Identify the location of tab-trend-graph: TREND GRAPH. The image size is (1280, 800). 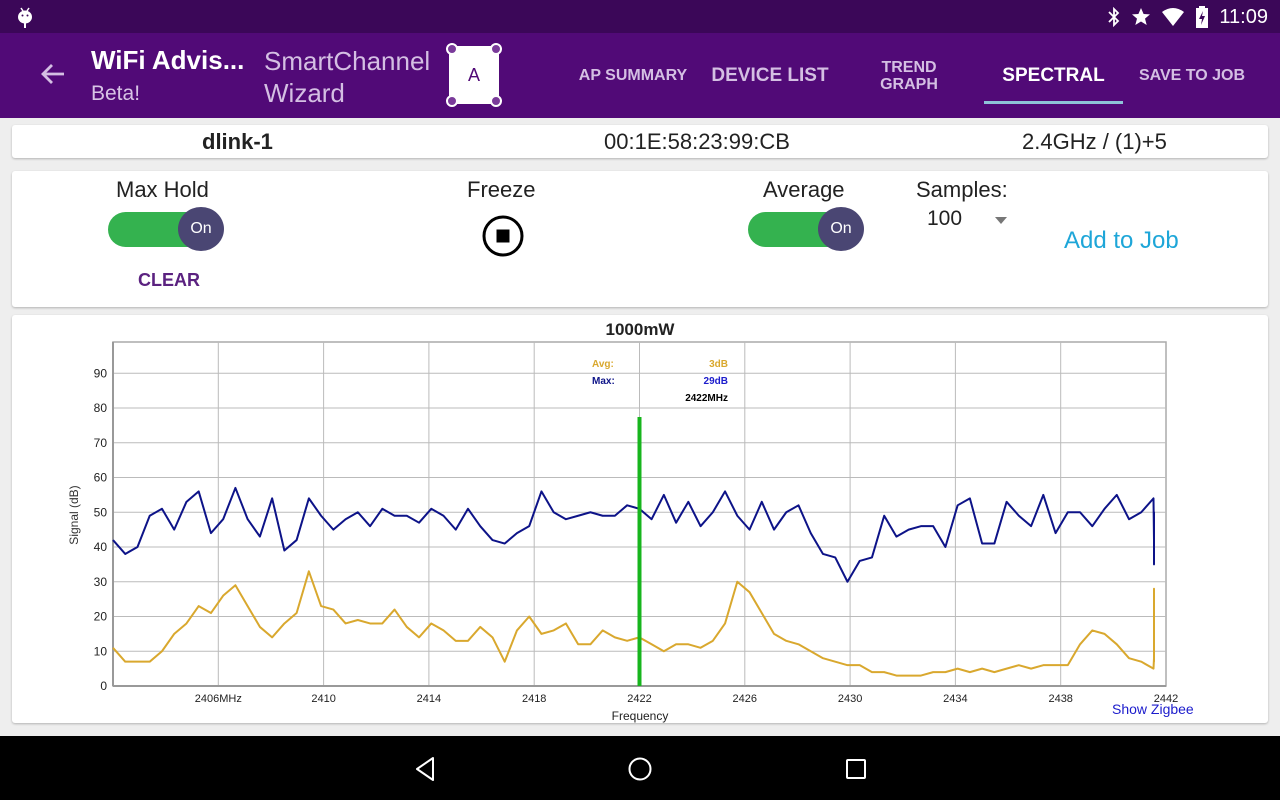
(909, 75).